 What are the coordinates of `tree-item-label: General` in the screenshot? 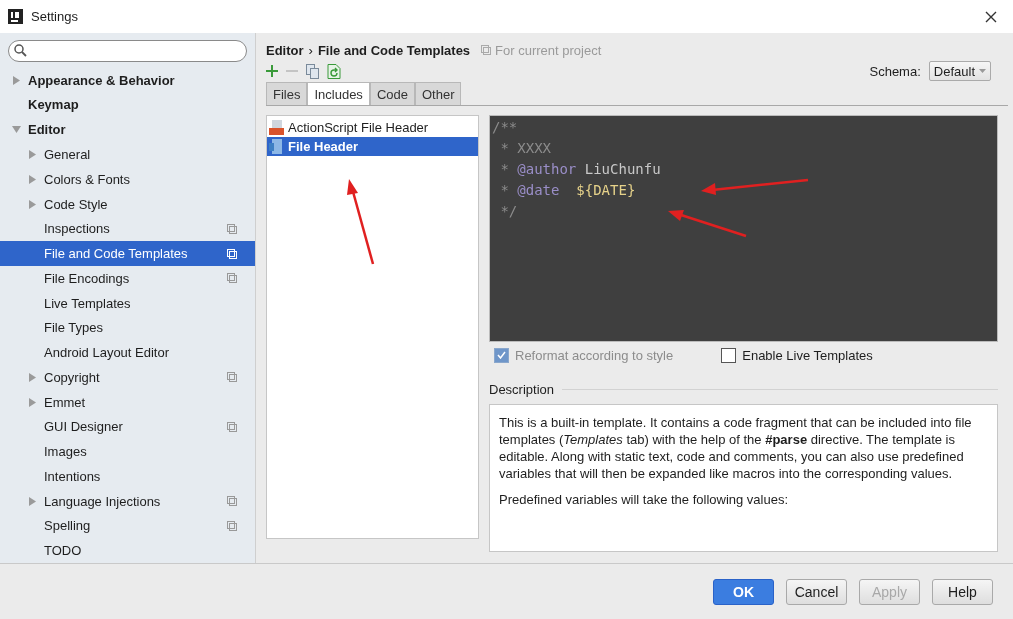 It's located at (68, 154).